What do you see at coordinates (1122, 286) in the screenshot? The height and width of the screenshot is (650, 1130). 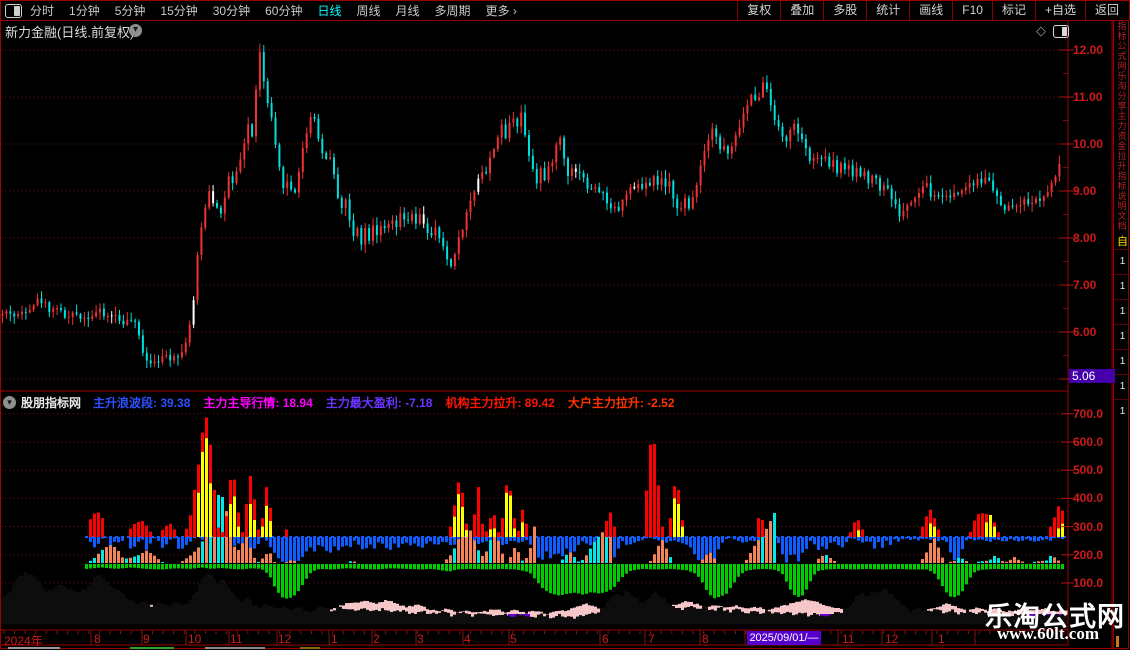 I see `right-strip-item-2: 1` at bounding box center [1122, 286].